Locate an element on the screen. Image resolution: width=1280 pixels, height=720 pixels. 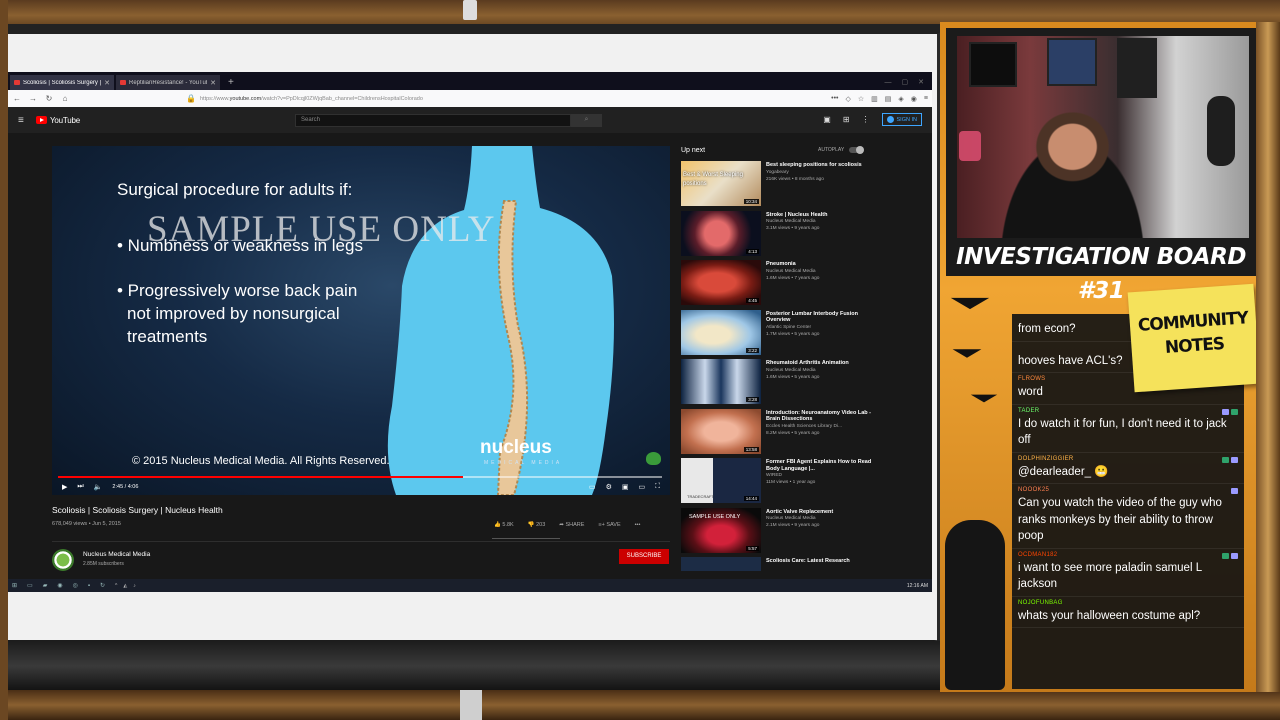
play-icon: ▶ is located at coordinates (64, 487).